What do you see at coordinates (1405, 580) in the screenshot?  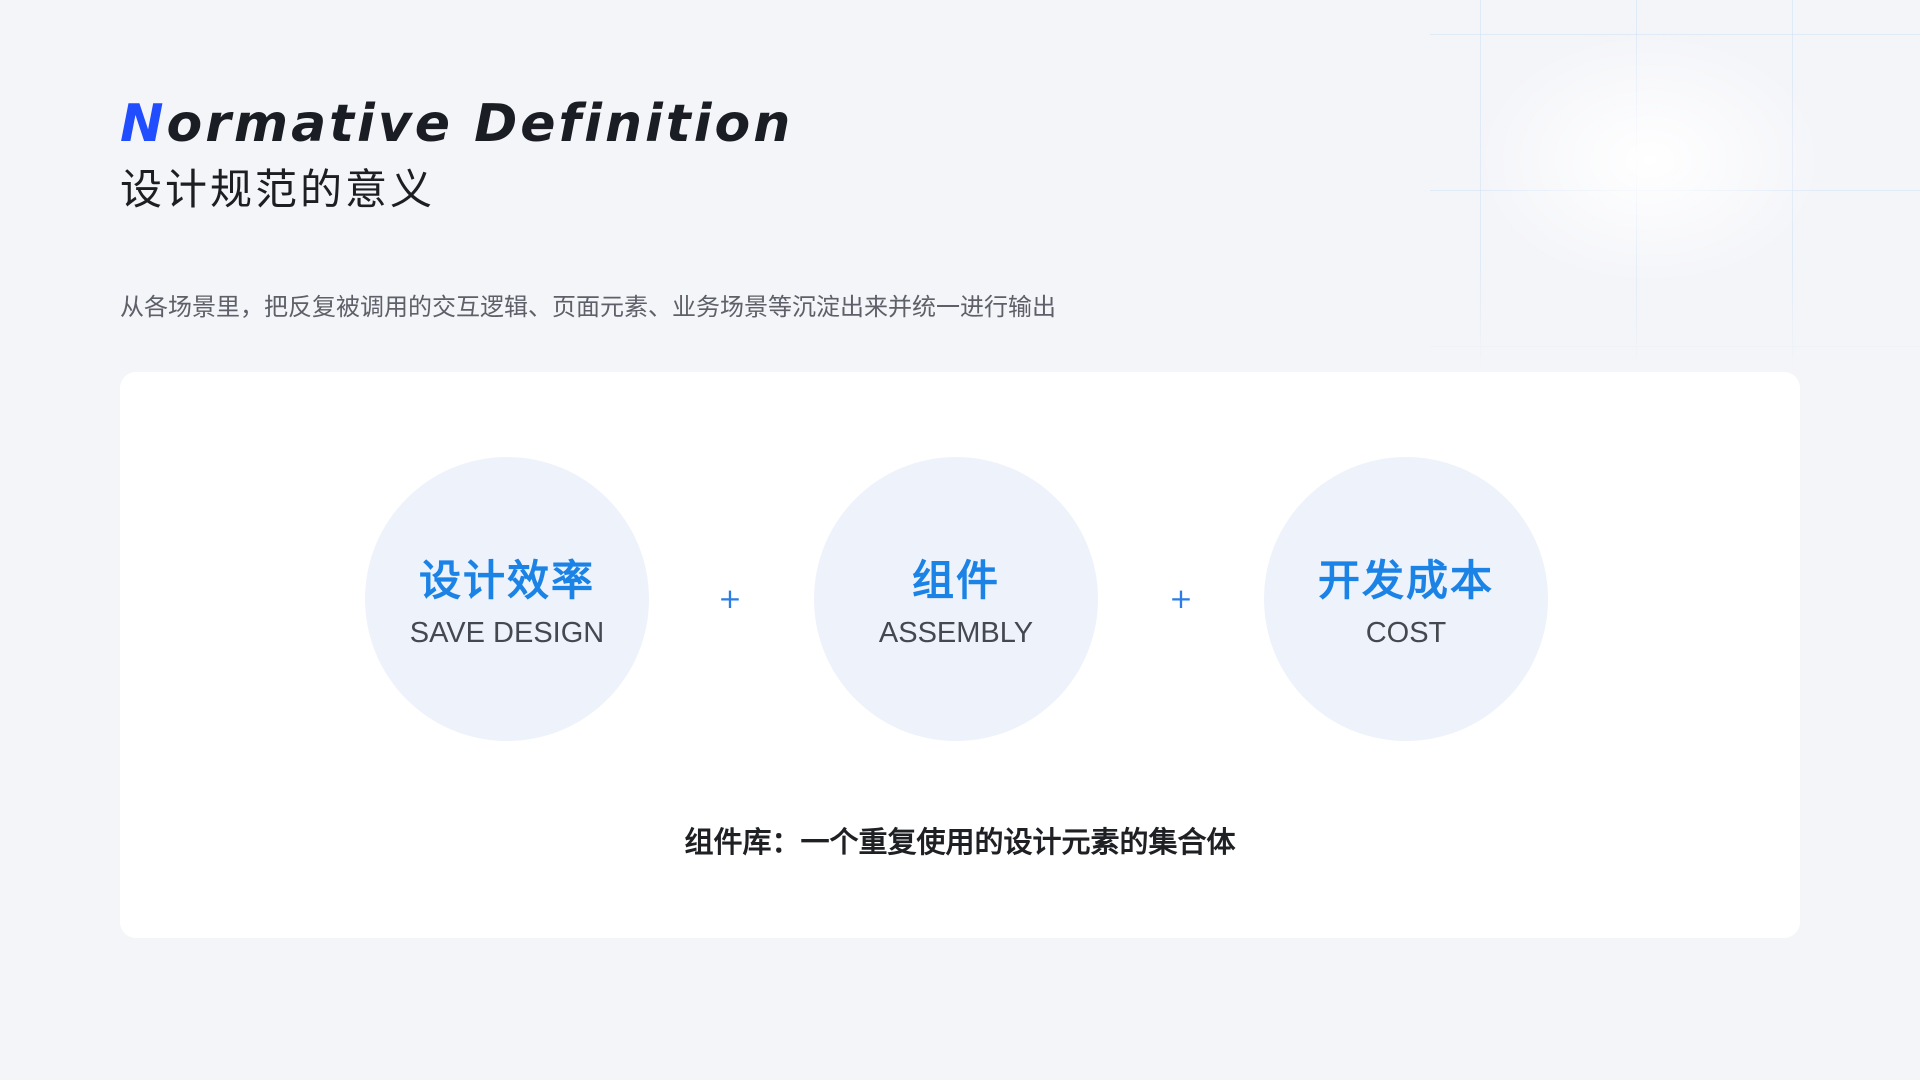 I see `concept-title: 开发成本` at bounding box center [1405, 580].